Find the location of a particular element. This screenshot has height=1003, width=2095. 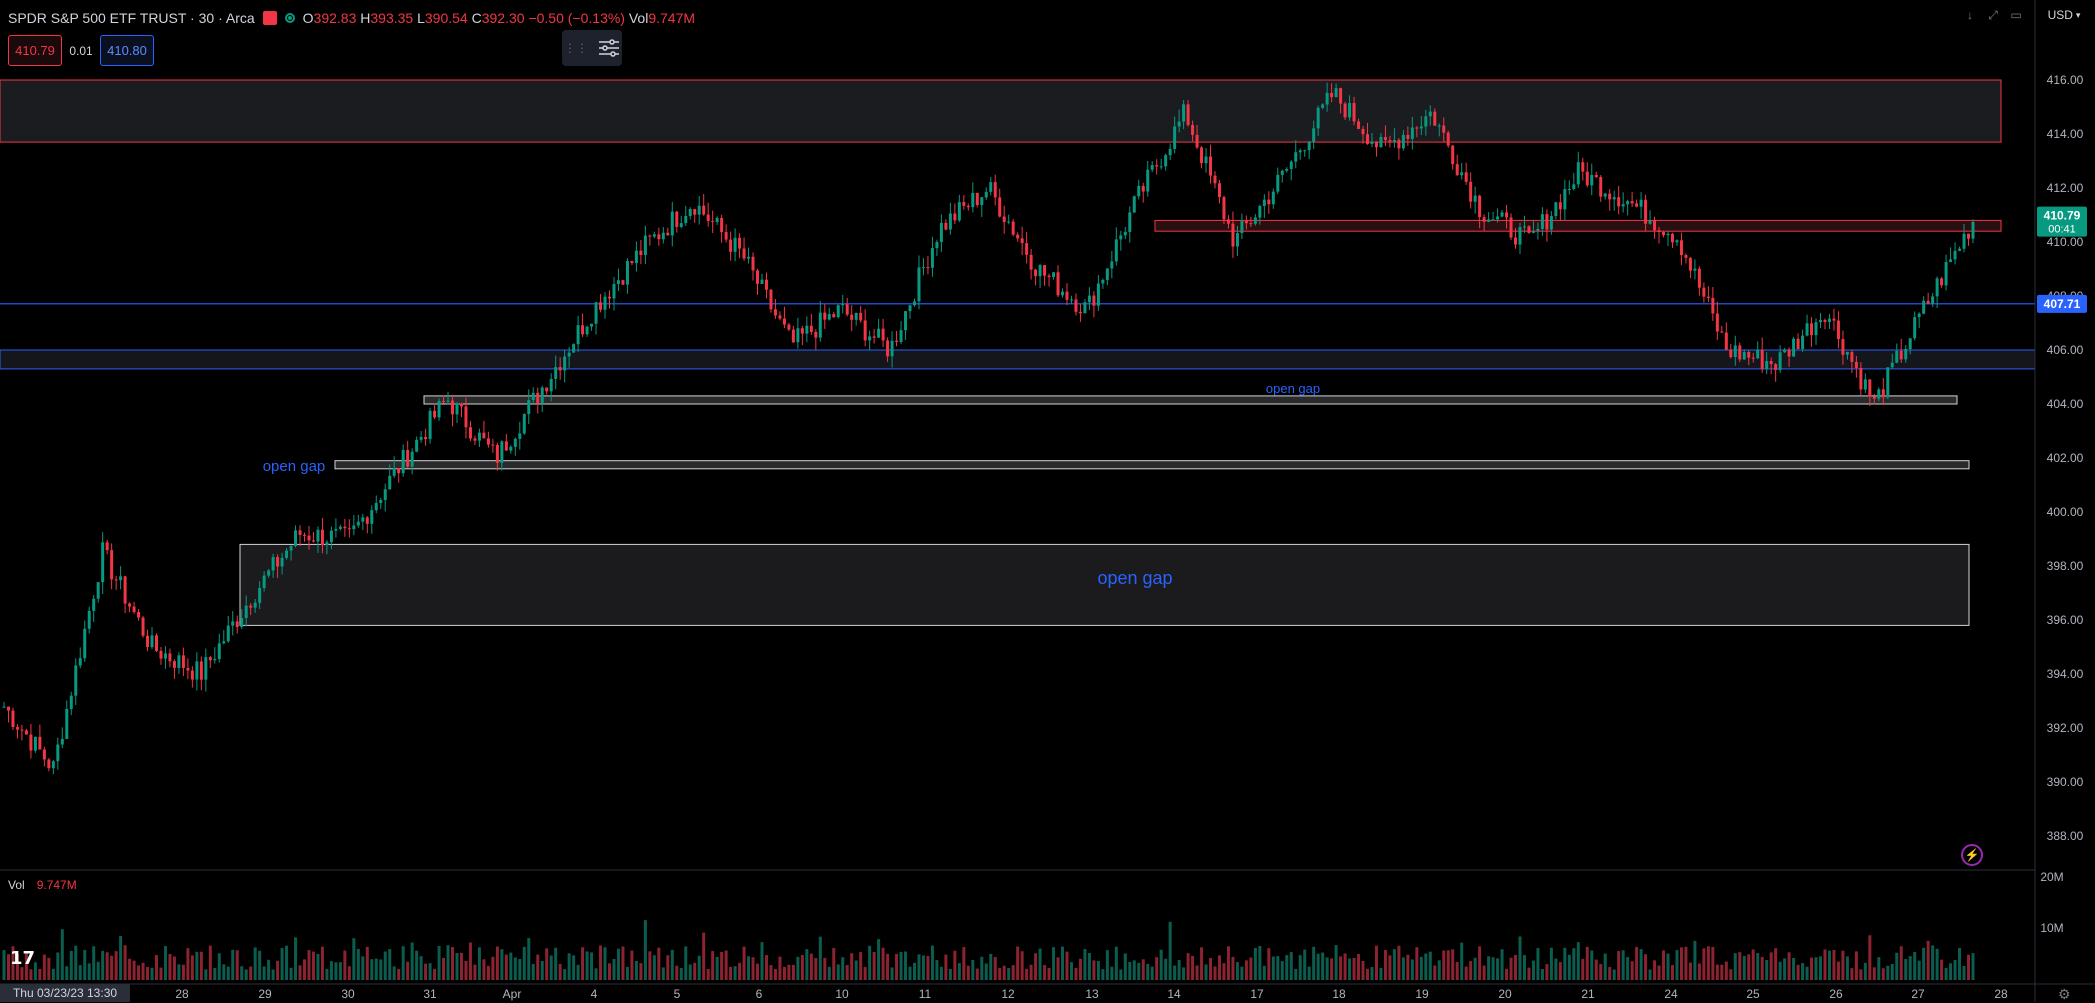

drag-handle-icon: ⋮⋮ is located at coordinates (576, 48).